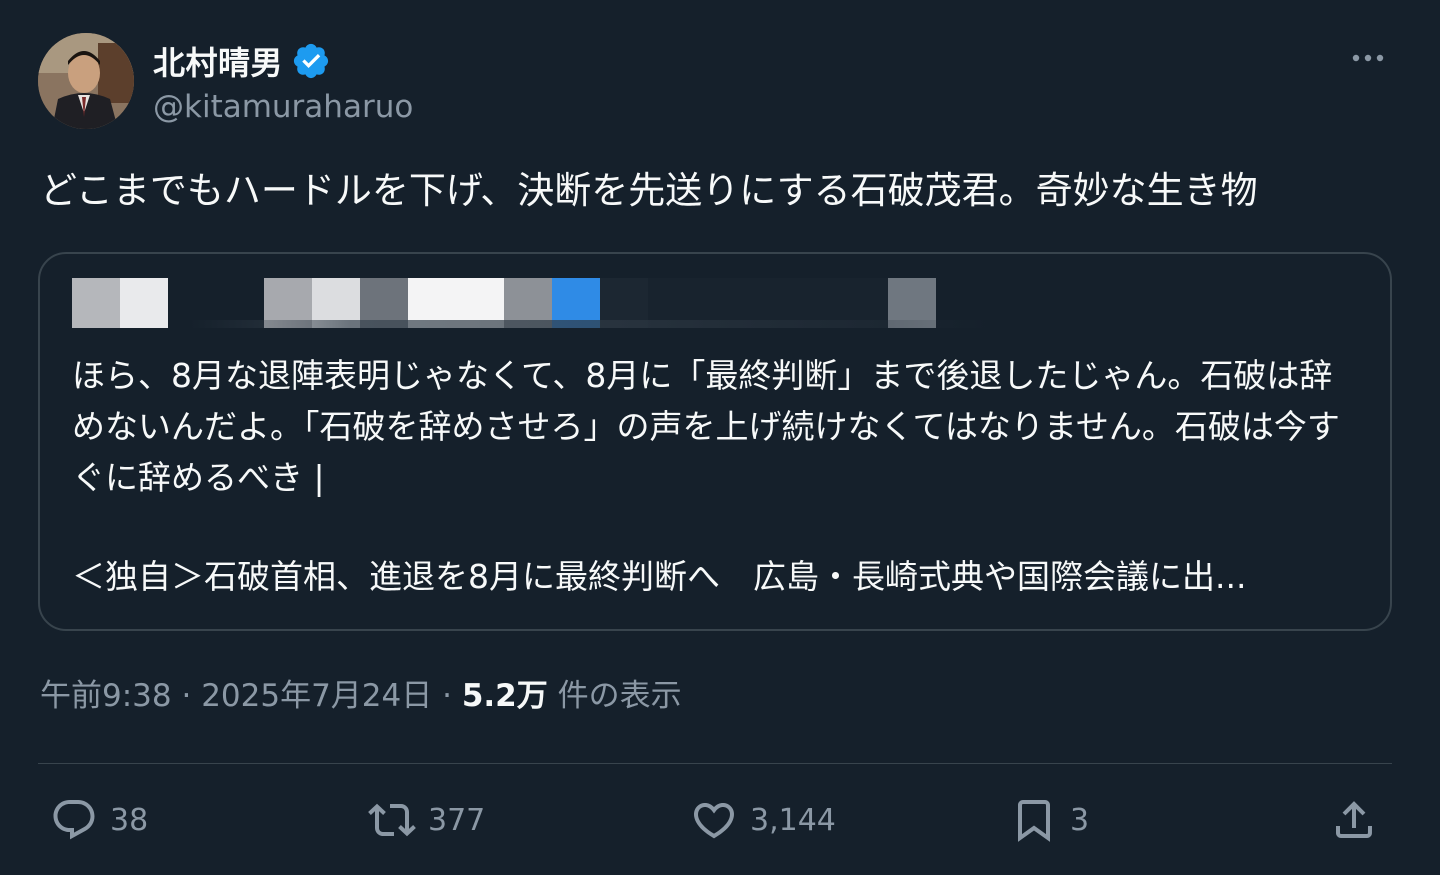 The width and height of the screenshot is (1440, 875). I want to click on bookmark-icon, so click(1034, 821).